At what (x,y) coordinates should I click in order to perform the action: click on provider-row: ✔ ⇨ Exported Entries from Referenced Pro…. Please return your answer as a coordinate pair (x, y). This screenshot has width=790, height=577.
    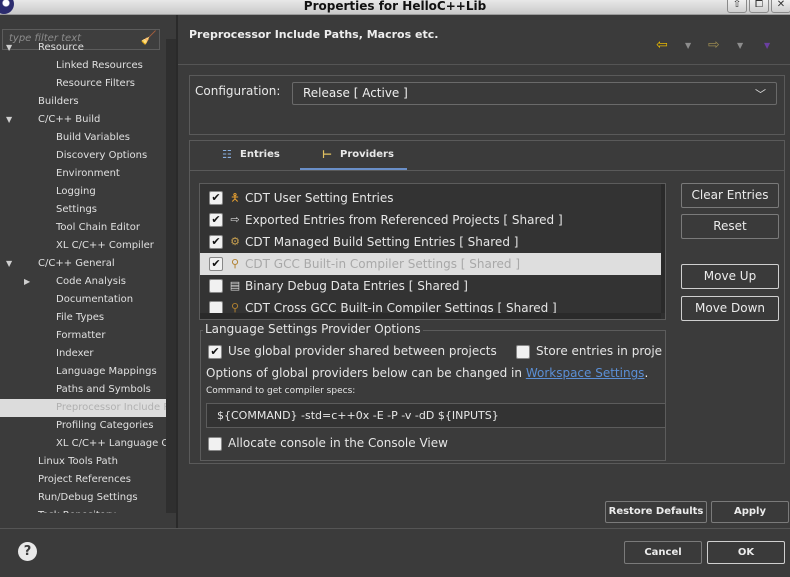
    Looking at the image, I should click on (430, 220).